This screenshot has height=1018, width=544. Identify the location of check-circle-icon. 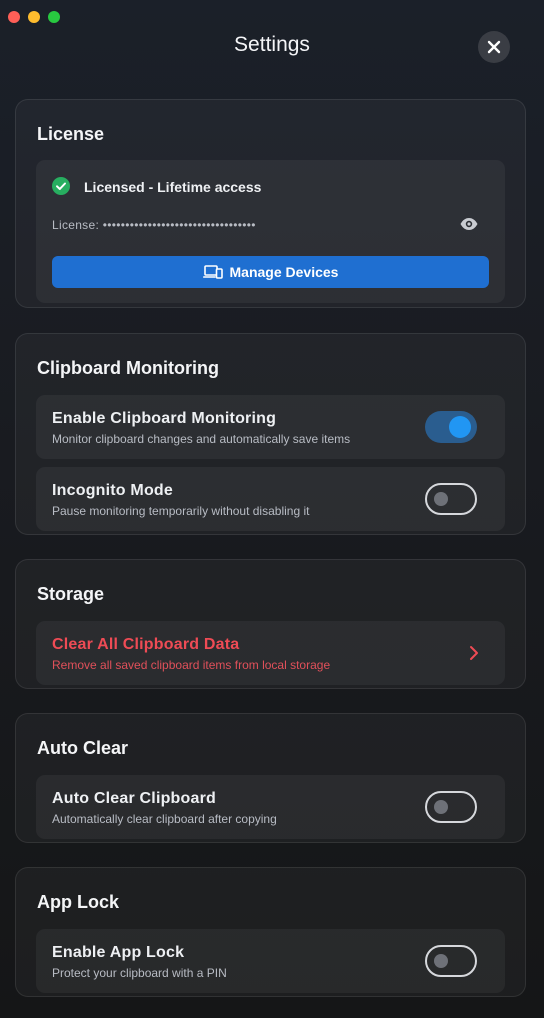
(61, 186).